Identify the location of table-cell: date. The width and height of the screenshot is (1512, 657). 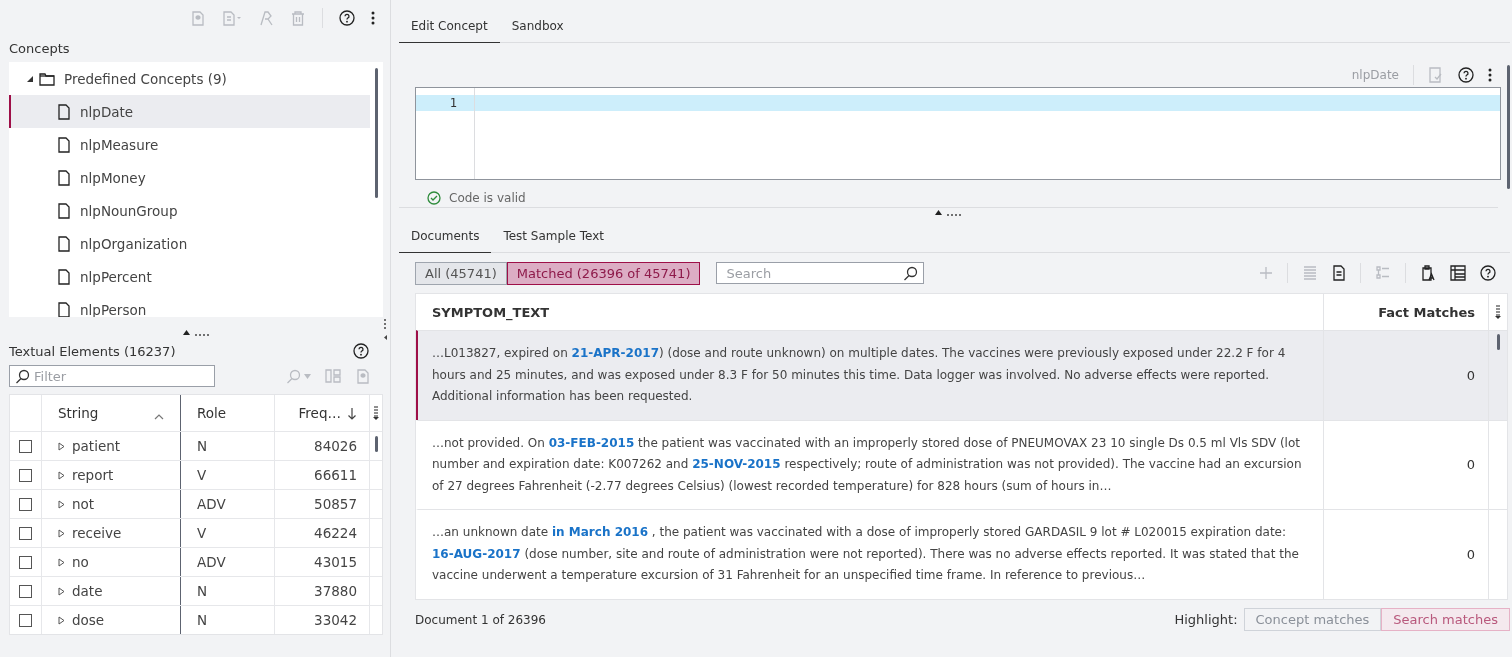
(87, 591).